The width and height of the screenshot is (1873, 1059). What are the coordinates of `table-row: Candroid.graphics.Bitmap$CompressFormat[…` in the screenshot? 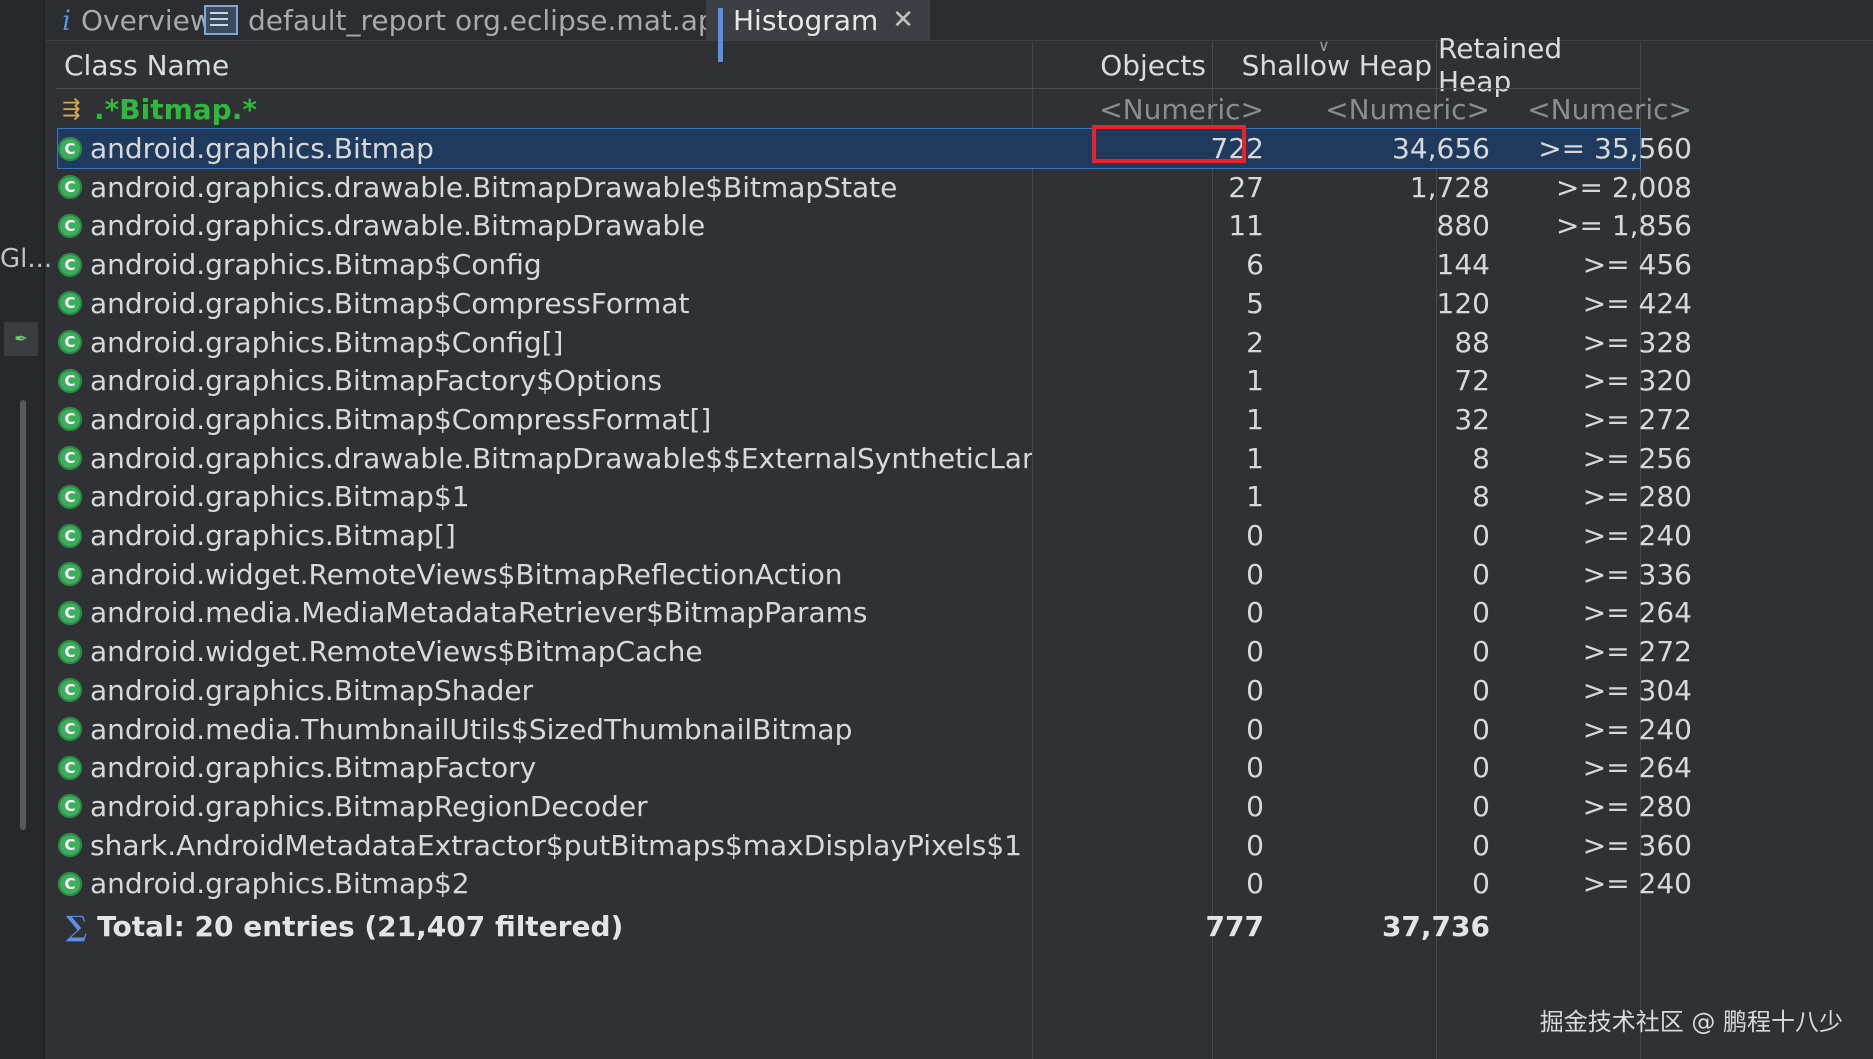 It's located at (875, 419).